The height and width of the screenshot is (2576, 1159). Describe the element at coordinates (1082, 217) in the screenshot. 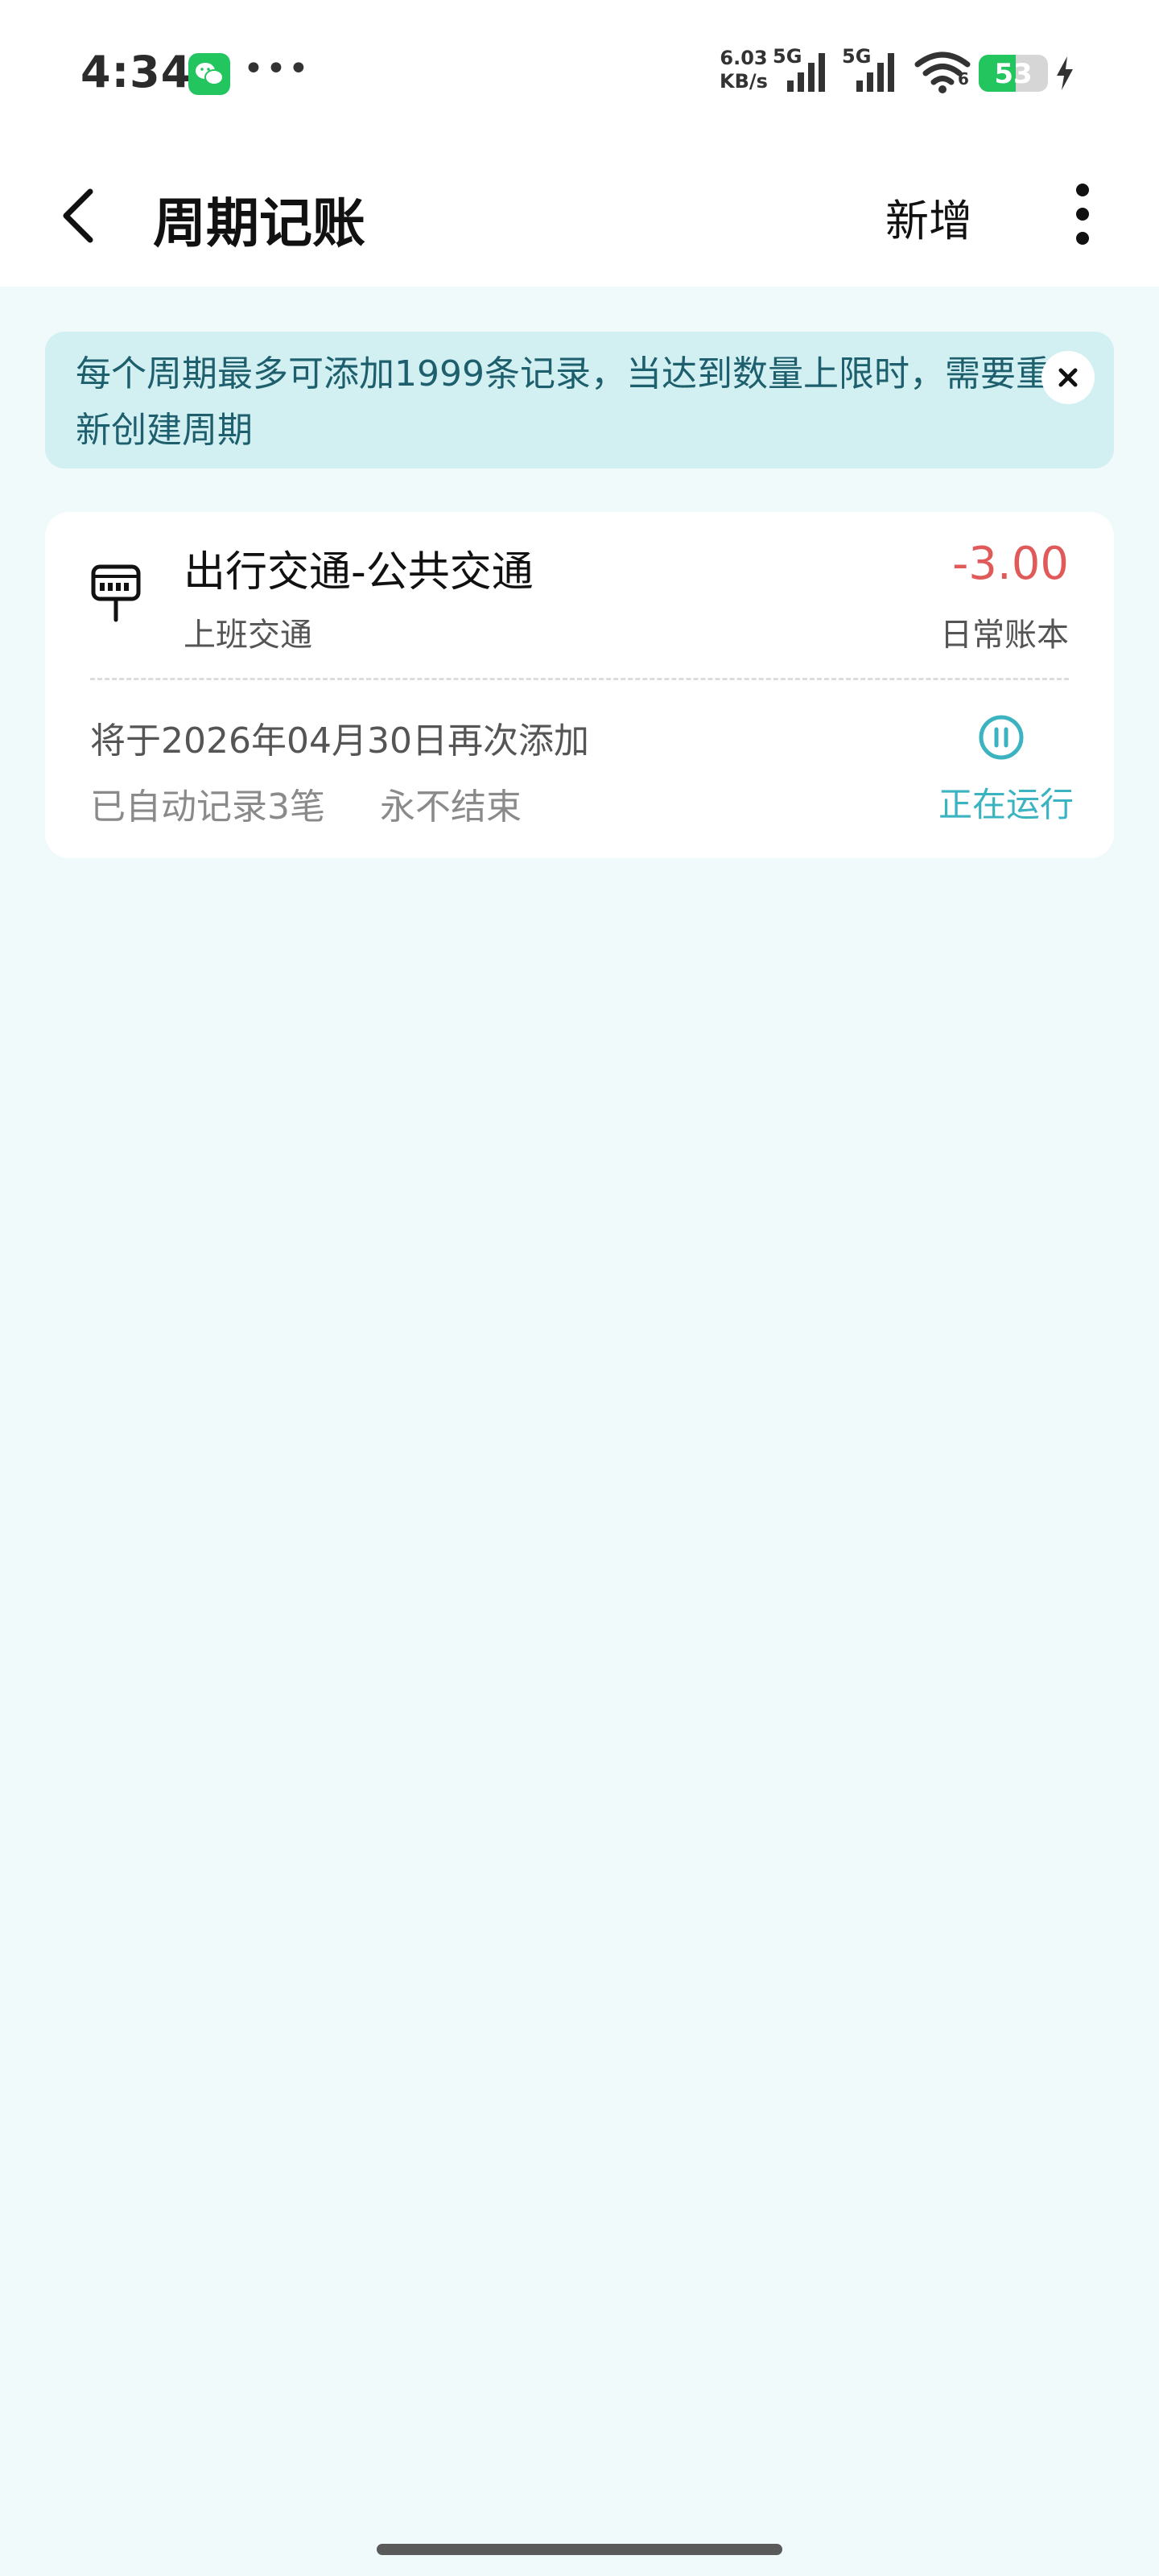

I see `overflow-menu-icon` at that location.